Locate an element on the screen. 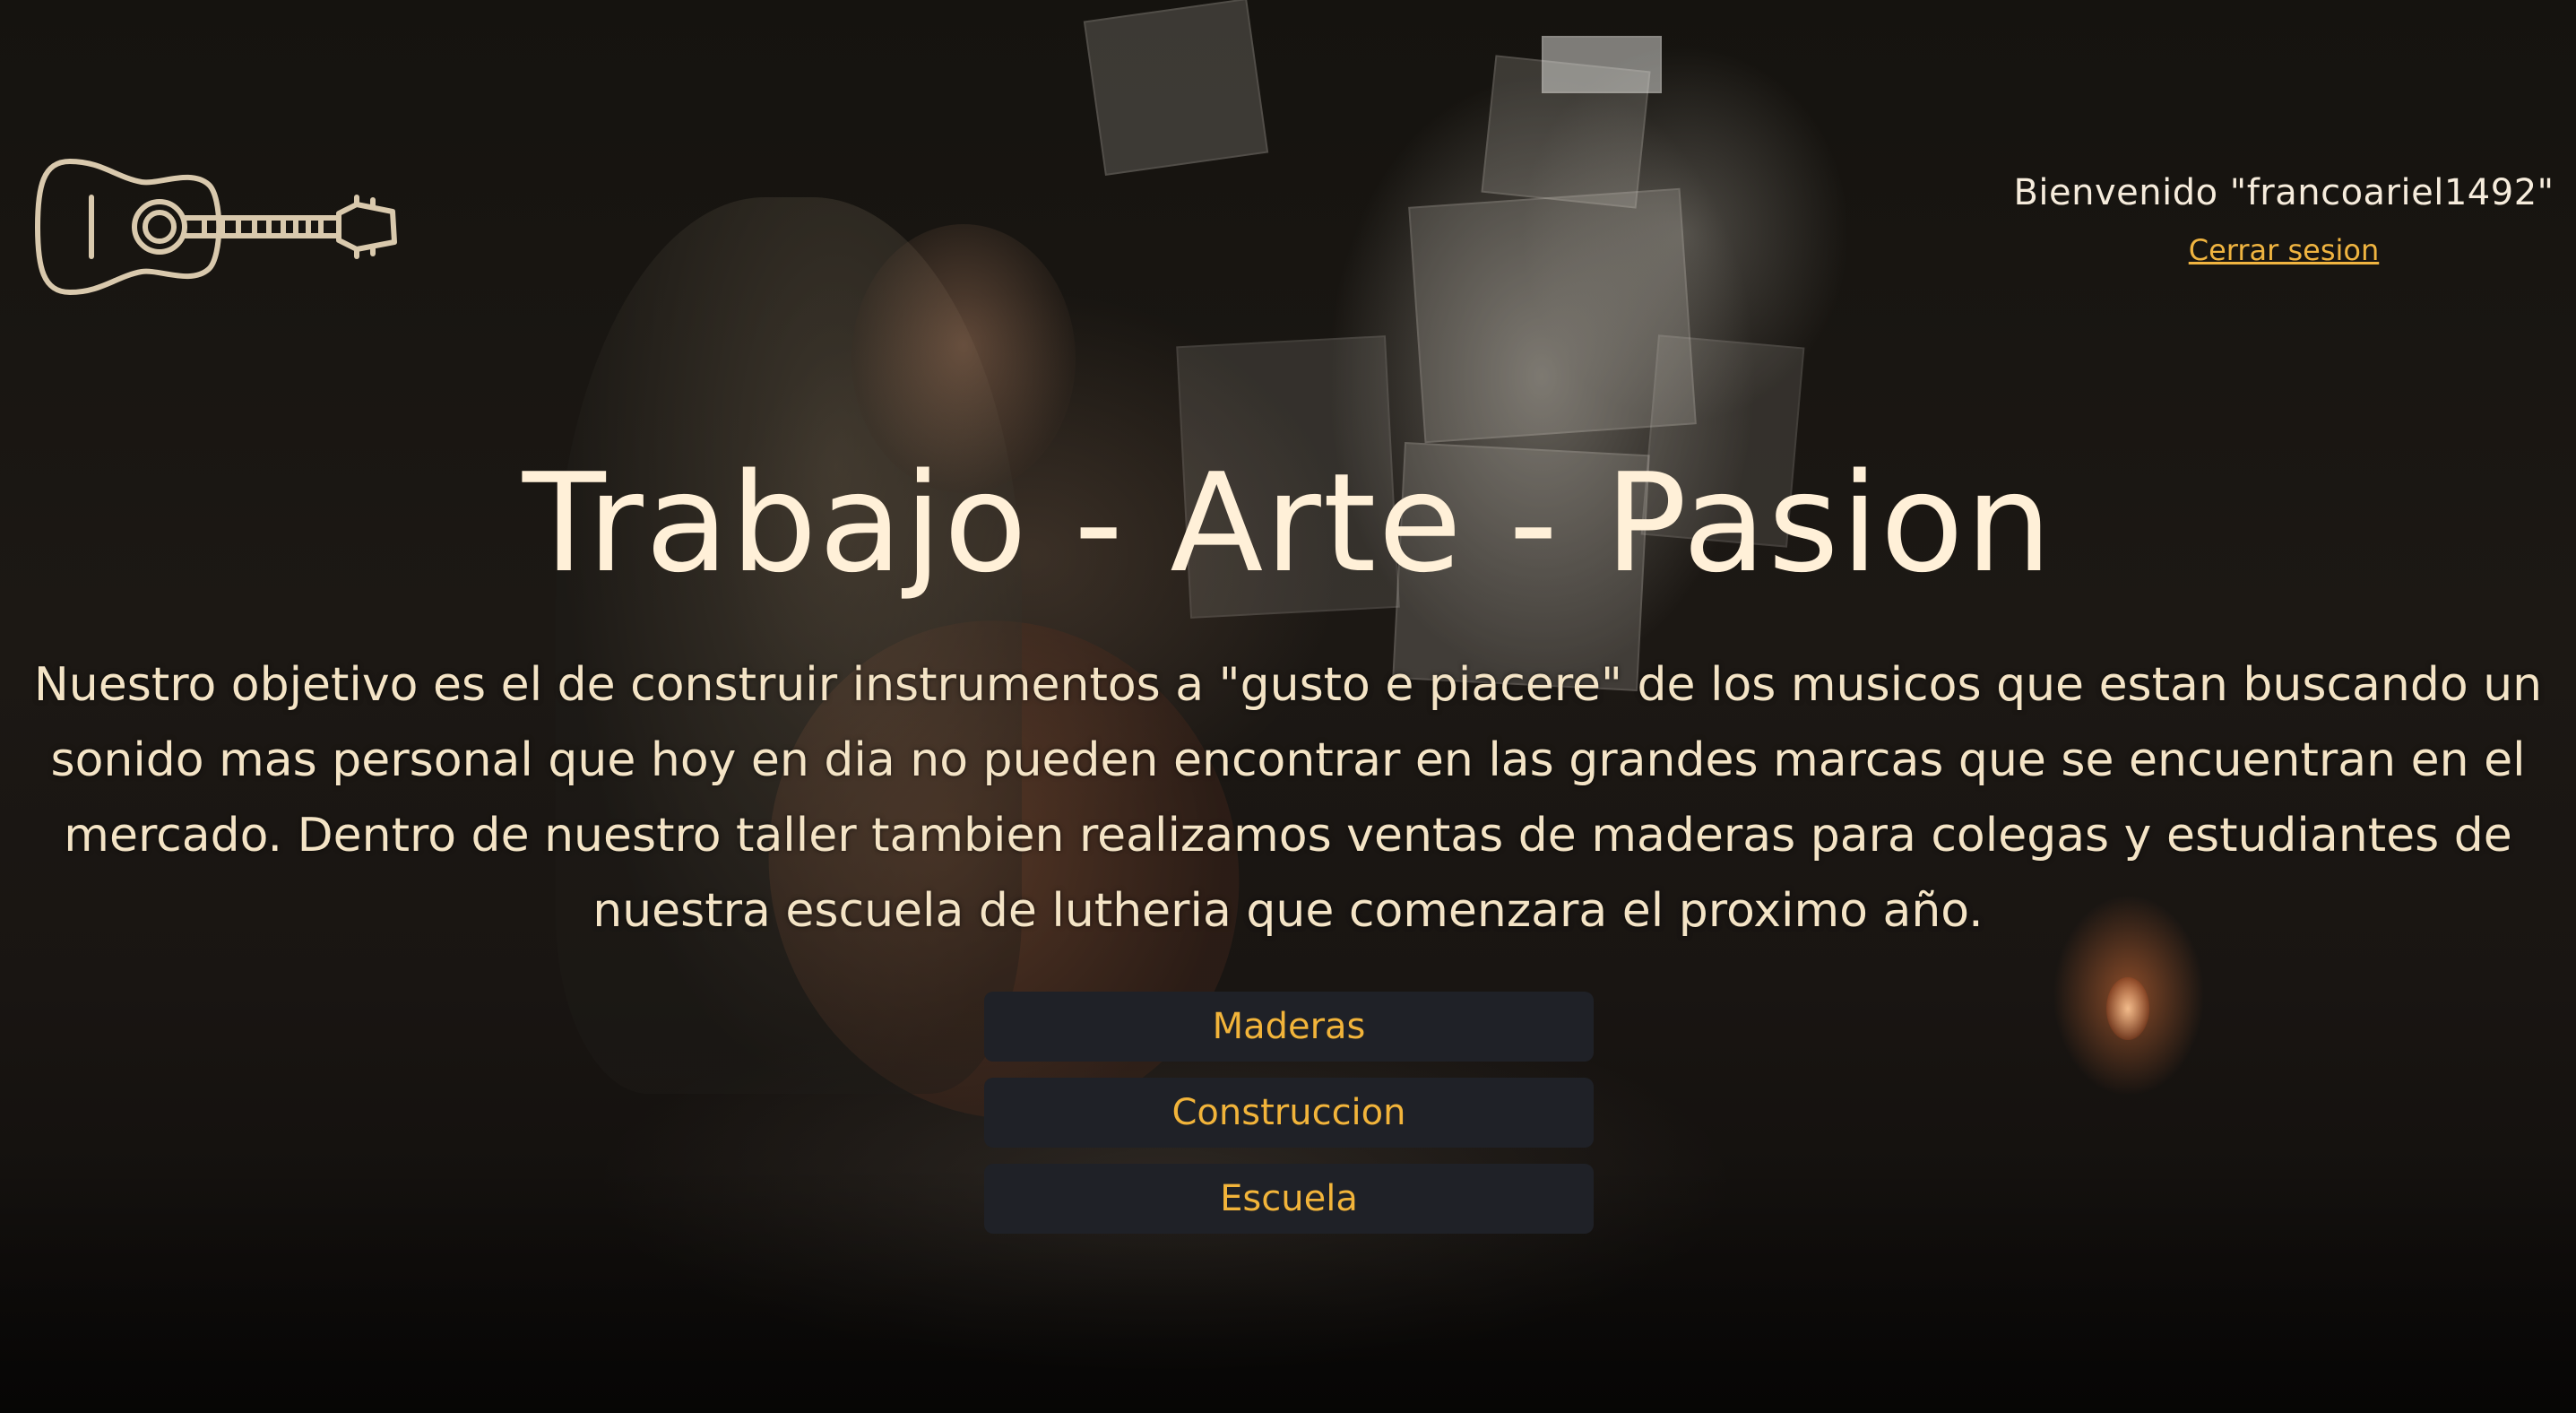 This screenshot has height=1413, width=2576. maderas-button: Maderas is located at coordinates (1289, 1027).